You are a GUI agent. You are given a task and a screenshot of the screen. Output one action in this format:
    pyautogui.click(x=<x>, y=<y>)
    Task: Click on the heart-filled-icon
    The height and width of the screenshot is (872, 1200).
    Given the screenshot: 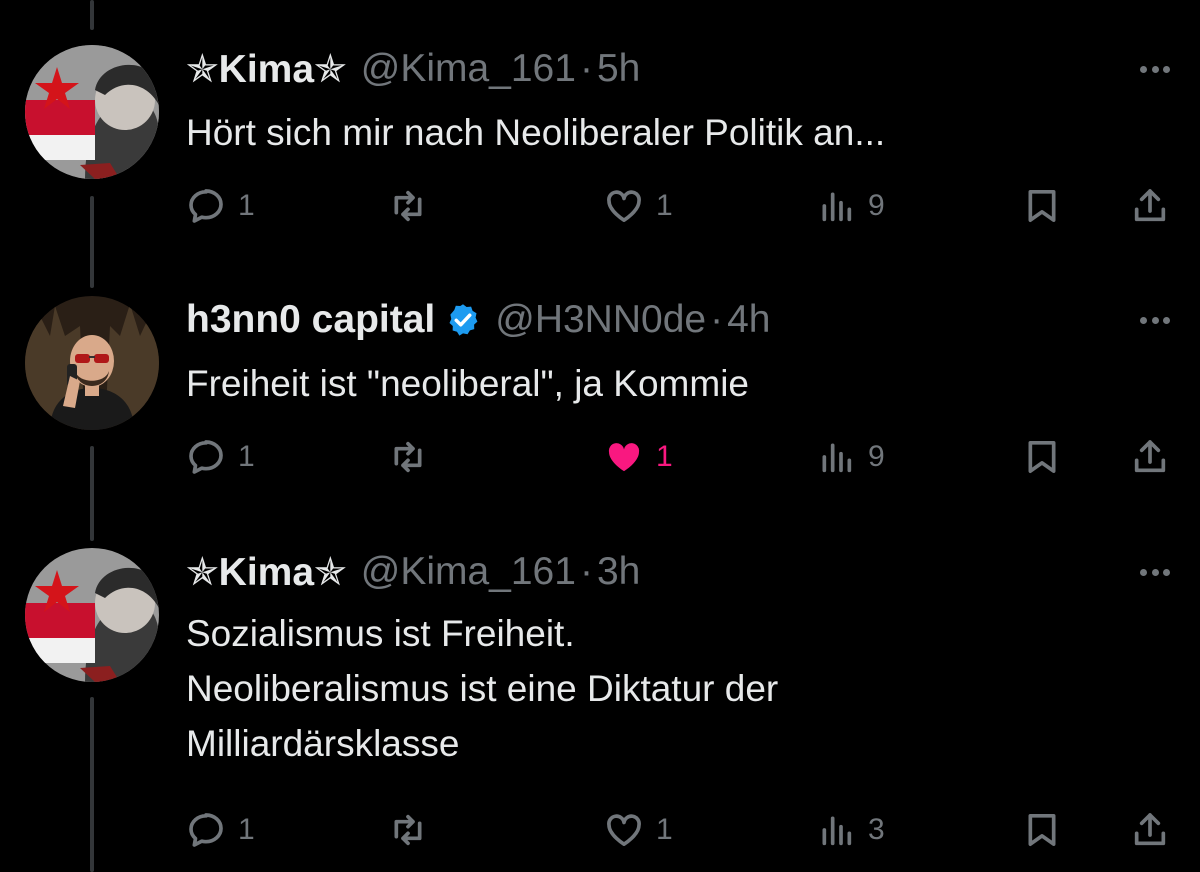 What is the action you would take?
    pyautogui.click(x=624, y=457)
    